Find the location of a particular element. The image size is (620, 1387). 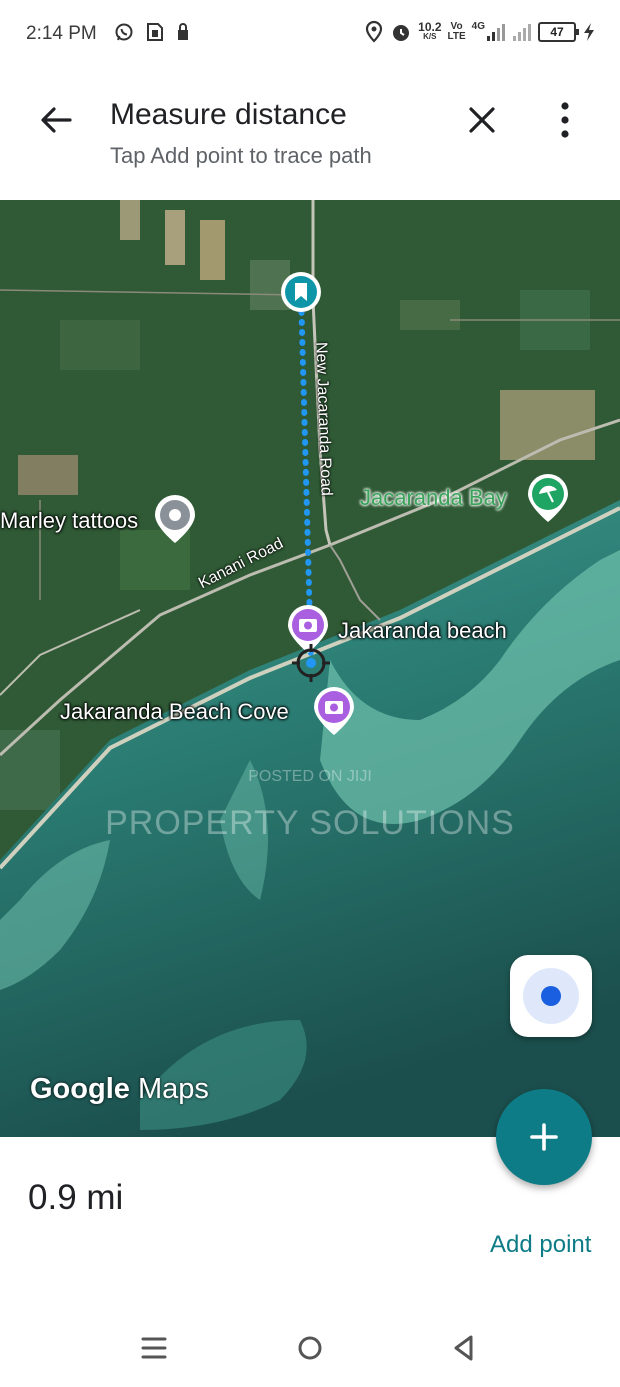

cove-camera-pin-icon is located at coordinates (334, 711).